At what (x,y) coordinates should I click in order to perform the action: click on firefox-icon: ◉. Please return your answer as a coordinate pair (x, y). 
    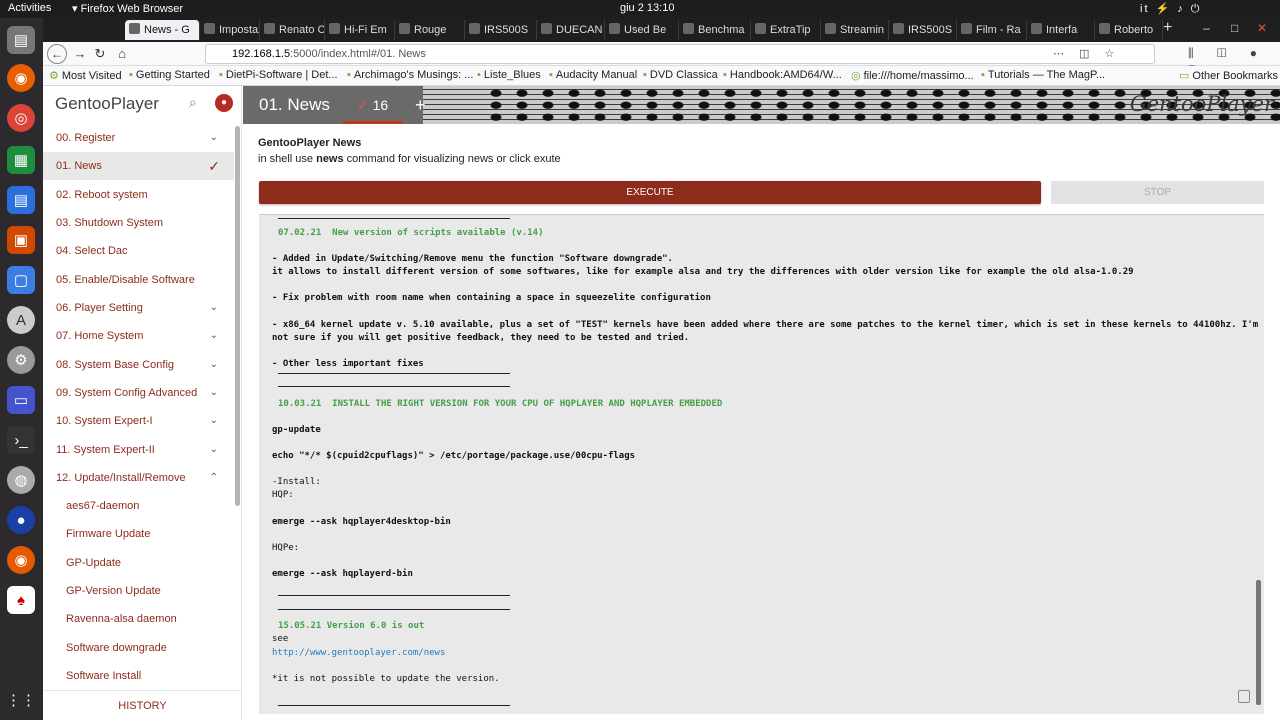
    Looking at the image, I should click on (21, 78).